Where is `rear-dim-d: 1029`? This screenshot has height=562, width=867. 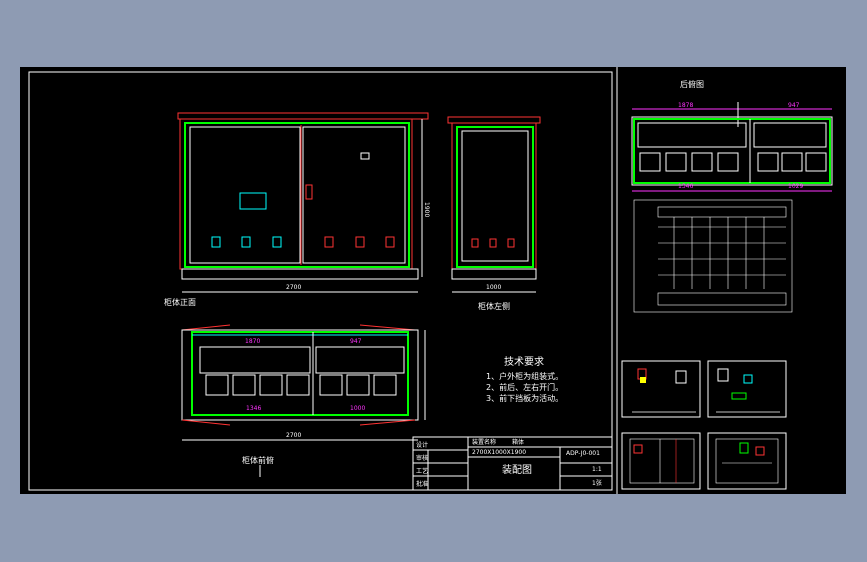
rear-dim-d: 1029 is located at coordinates (795, 186).